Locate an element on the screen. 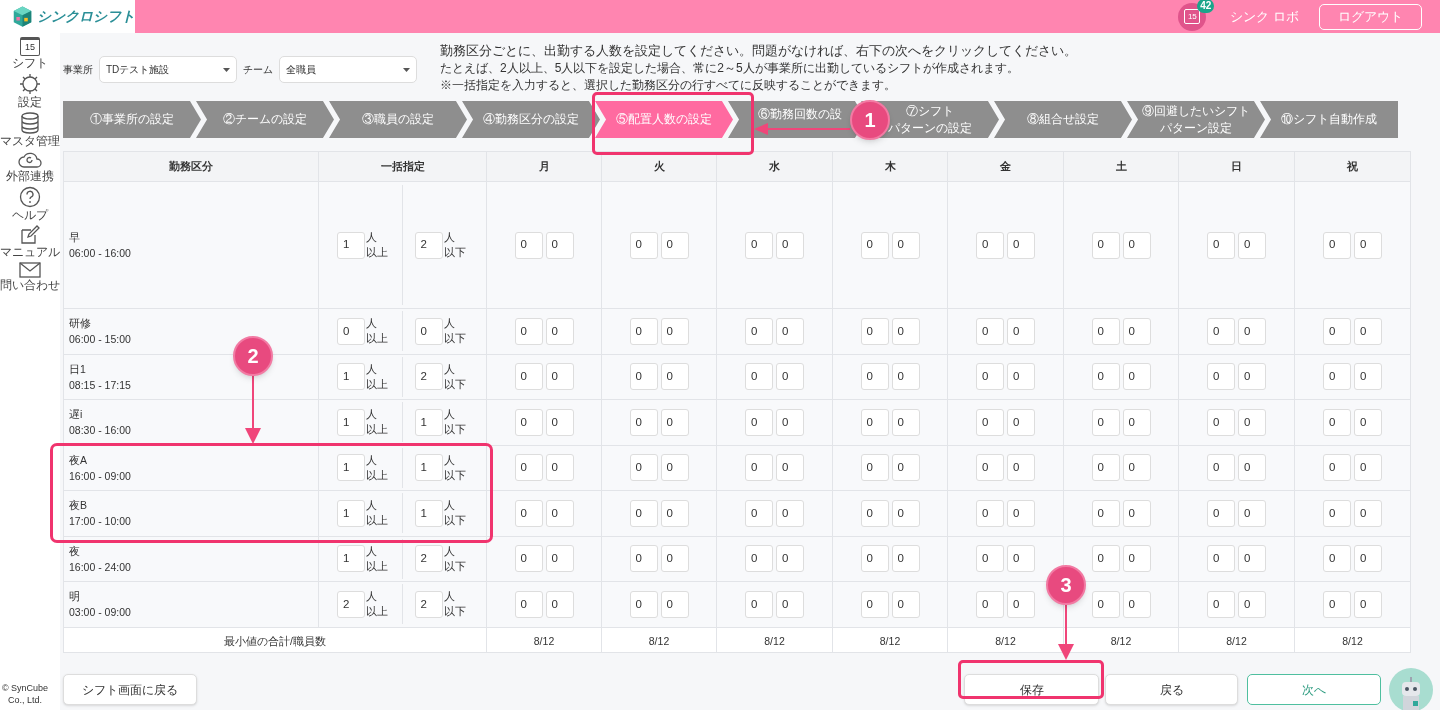 The image size is (1440, 710). dropdown: 全職員 is located at coordinates (348, 69).